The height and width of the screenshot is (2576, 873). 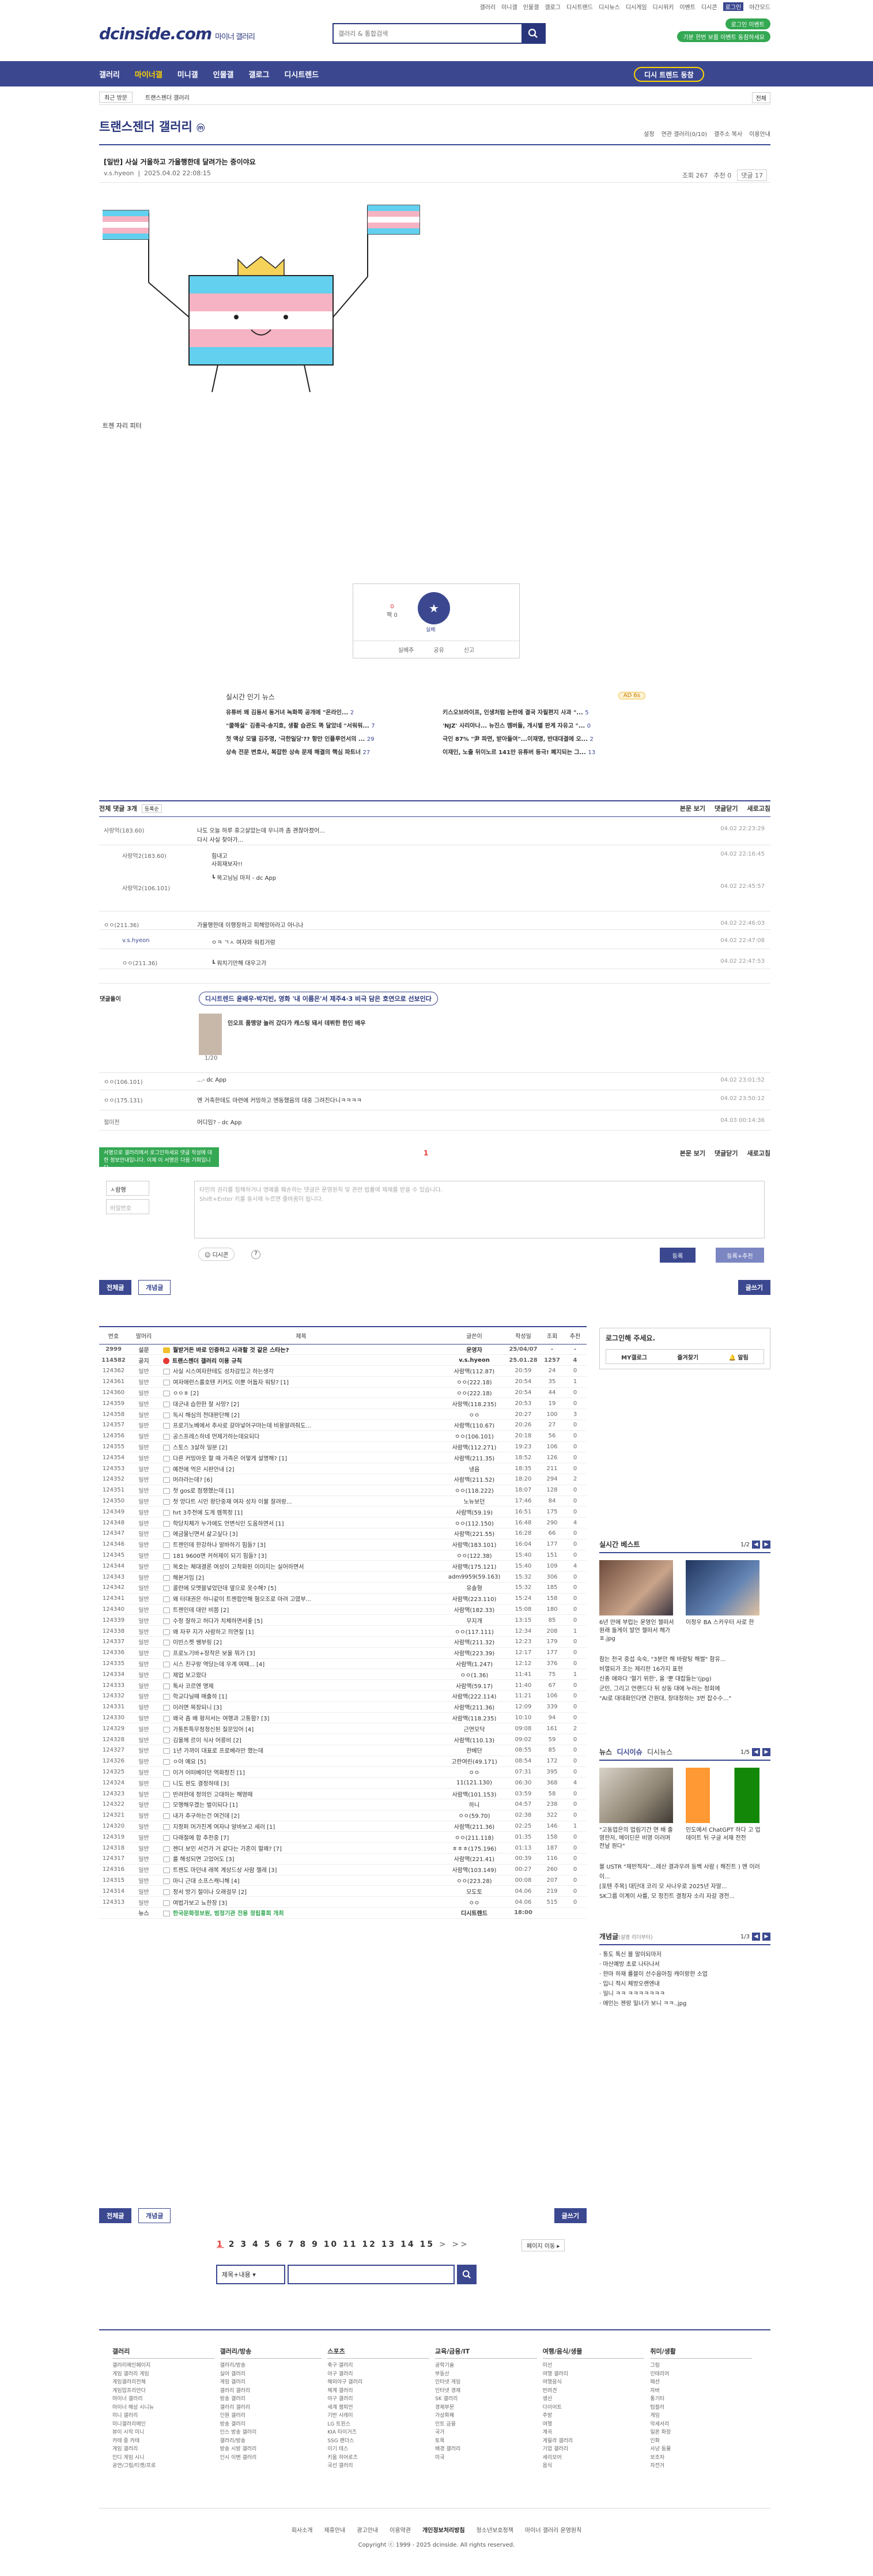 I want to click on cell-title: 트젠인데 대만 비쯤 [2], so click(x=301, y=1609).